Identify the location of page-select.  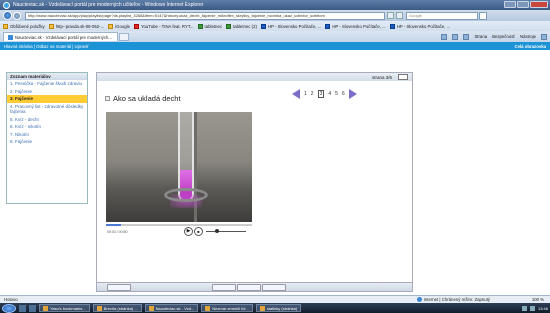
(403, 77).